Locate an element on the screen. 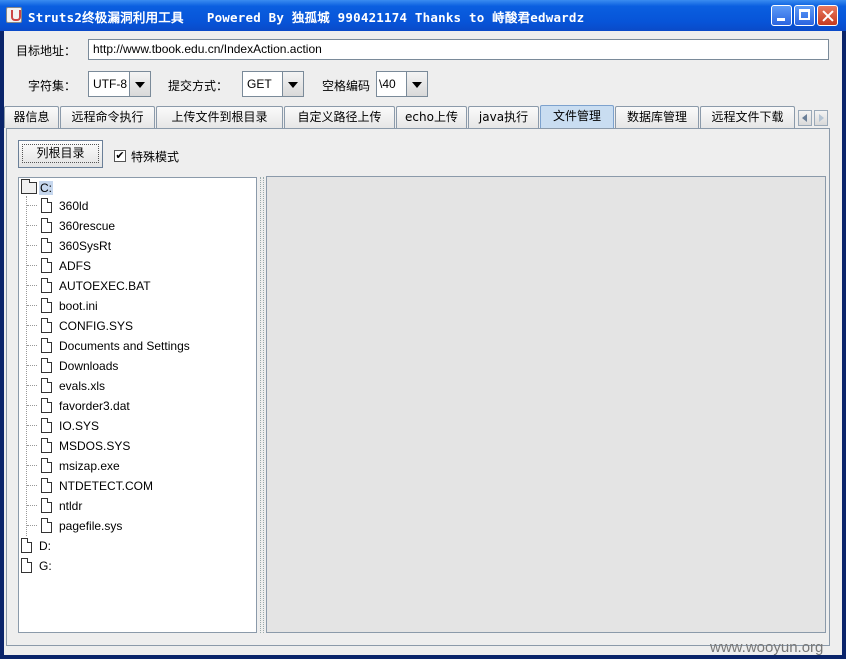 The image size is (846, 659). tree-node-label: CONFIG.SYS is located at coordinates (96, 326).